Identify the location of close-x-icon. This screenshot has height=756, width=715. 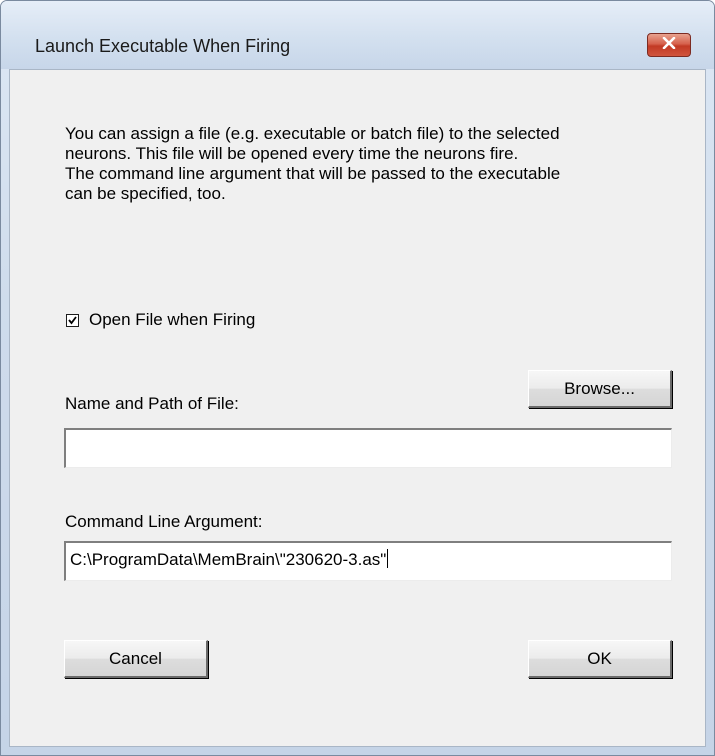
(669, 45).